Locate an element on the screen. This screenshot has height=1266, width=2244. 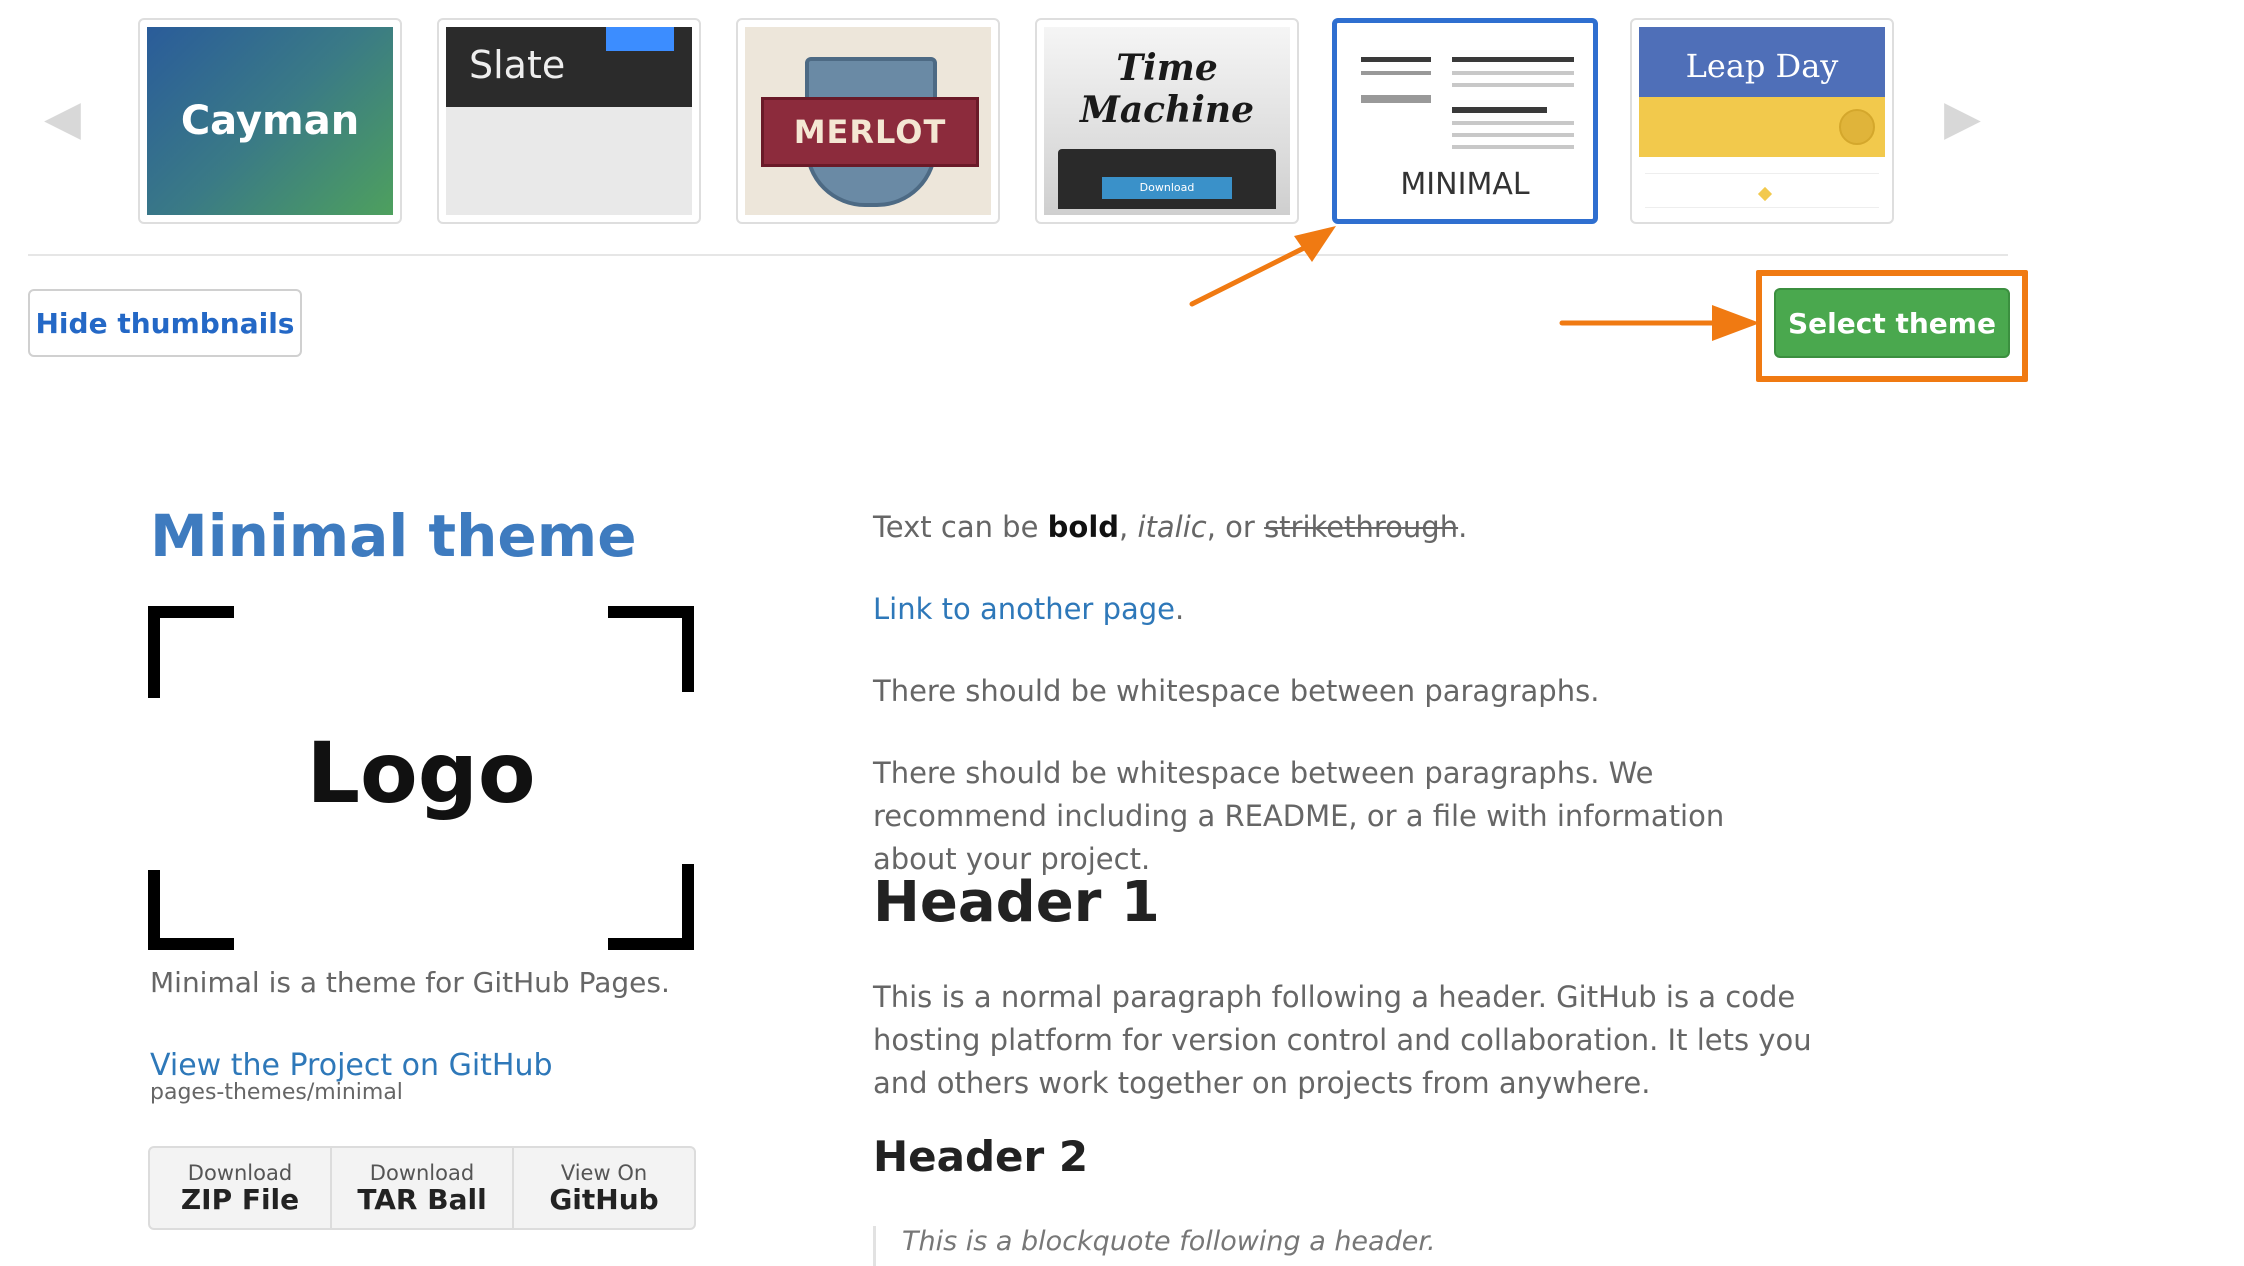
header-2: Header 2 is located at coordinates (981, 1156).